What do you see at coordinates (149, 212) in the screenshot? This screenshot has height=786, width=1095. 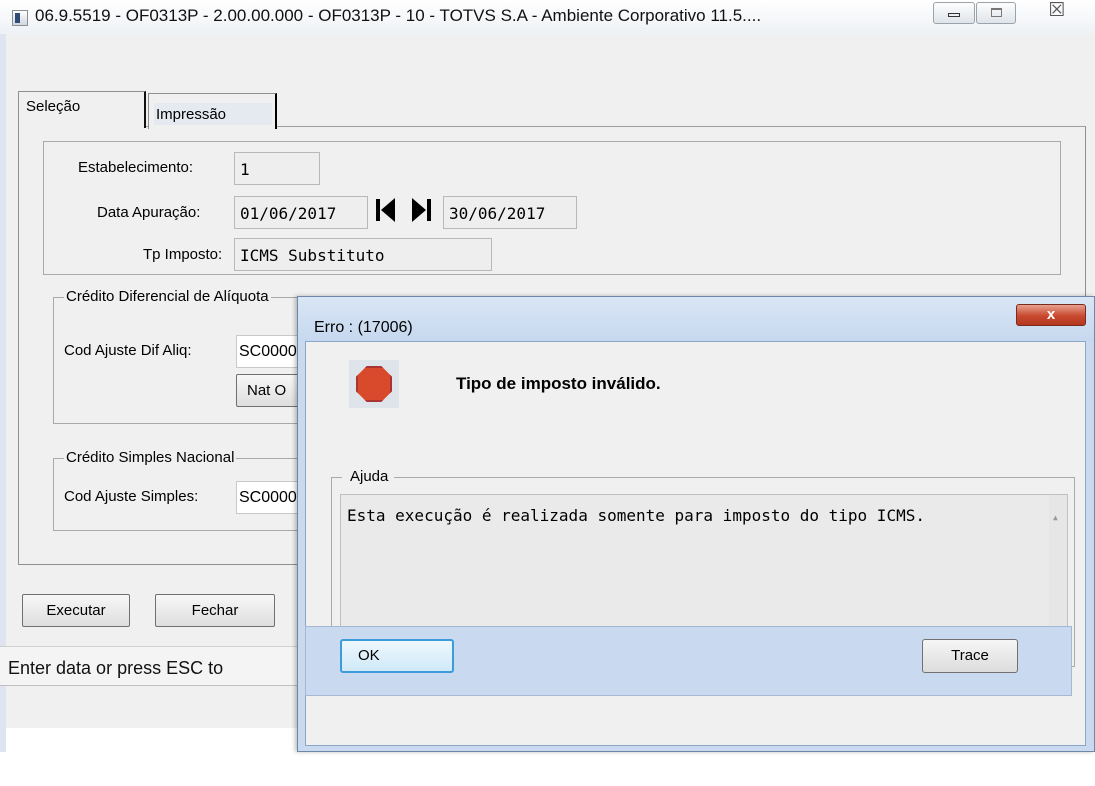 I see `data-apuracao-label: Data Apuração:` at bounding box center [149, 212].